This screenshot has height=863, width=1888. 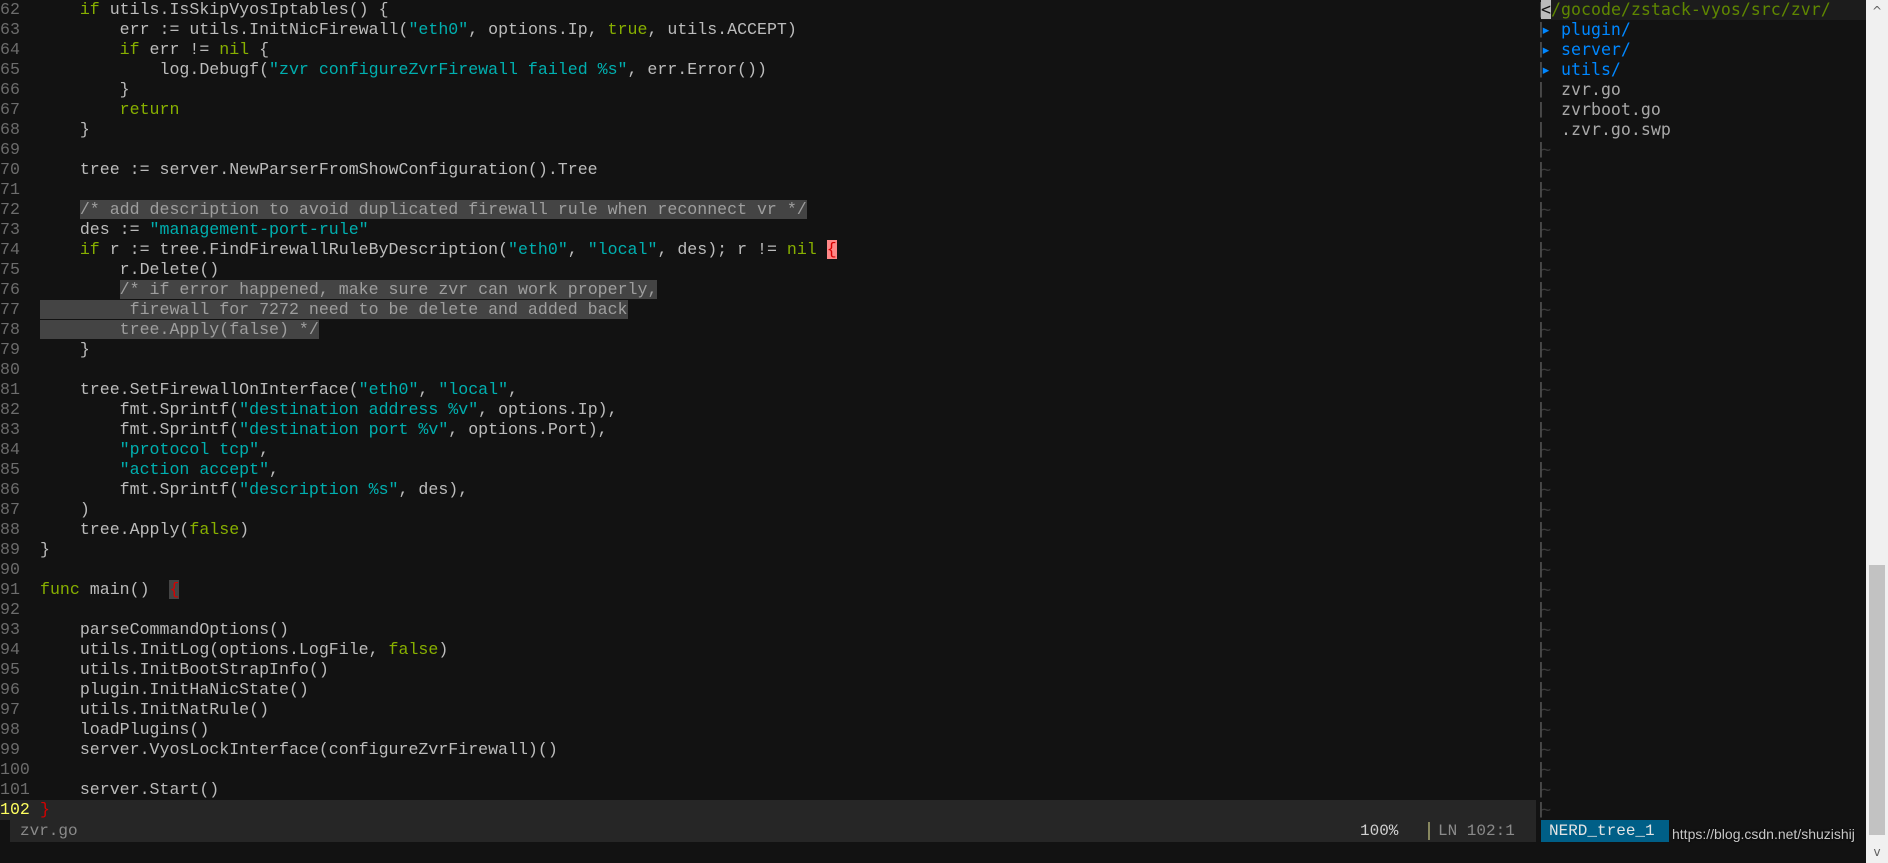 What do you see at coordinates (768, 650) in the screenshot?
I see `code-line: 94 utils.InitLog(options.LogFile, false)` at bounding box center [768, 650].